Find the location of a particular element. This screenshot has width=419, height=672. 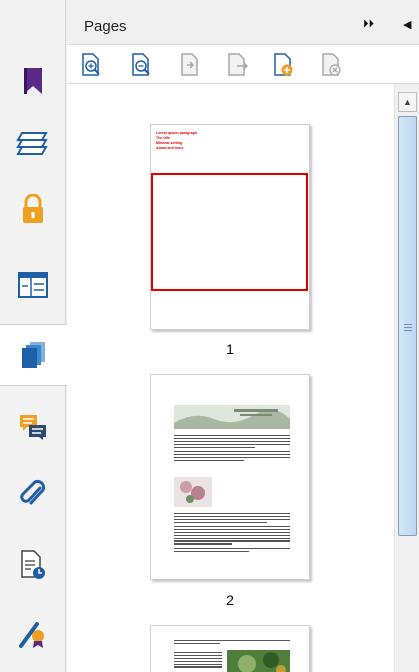

attachments-button is located at coordinates (33, 493).